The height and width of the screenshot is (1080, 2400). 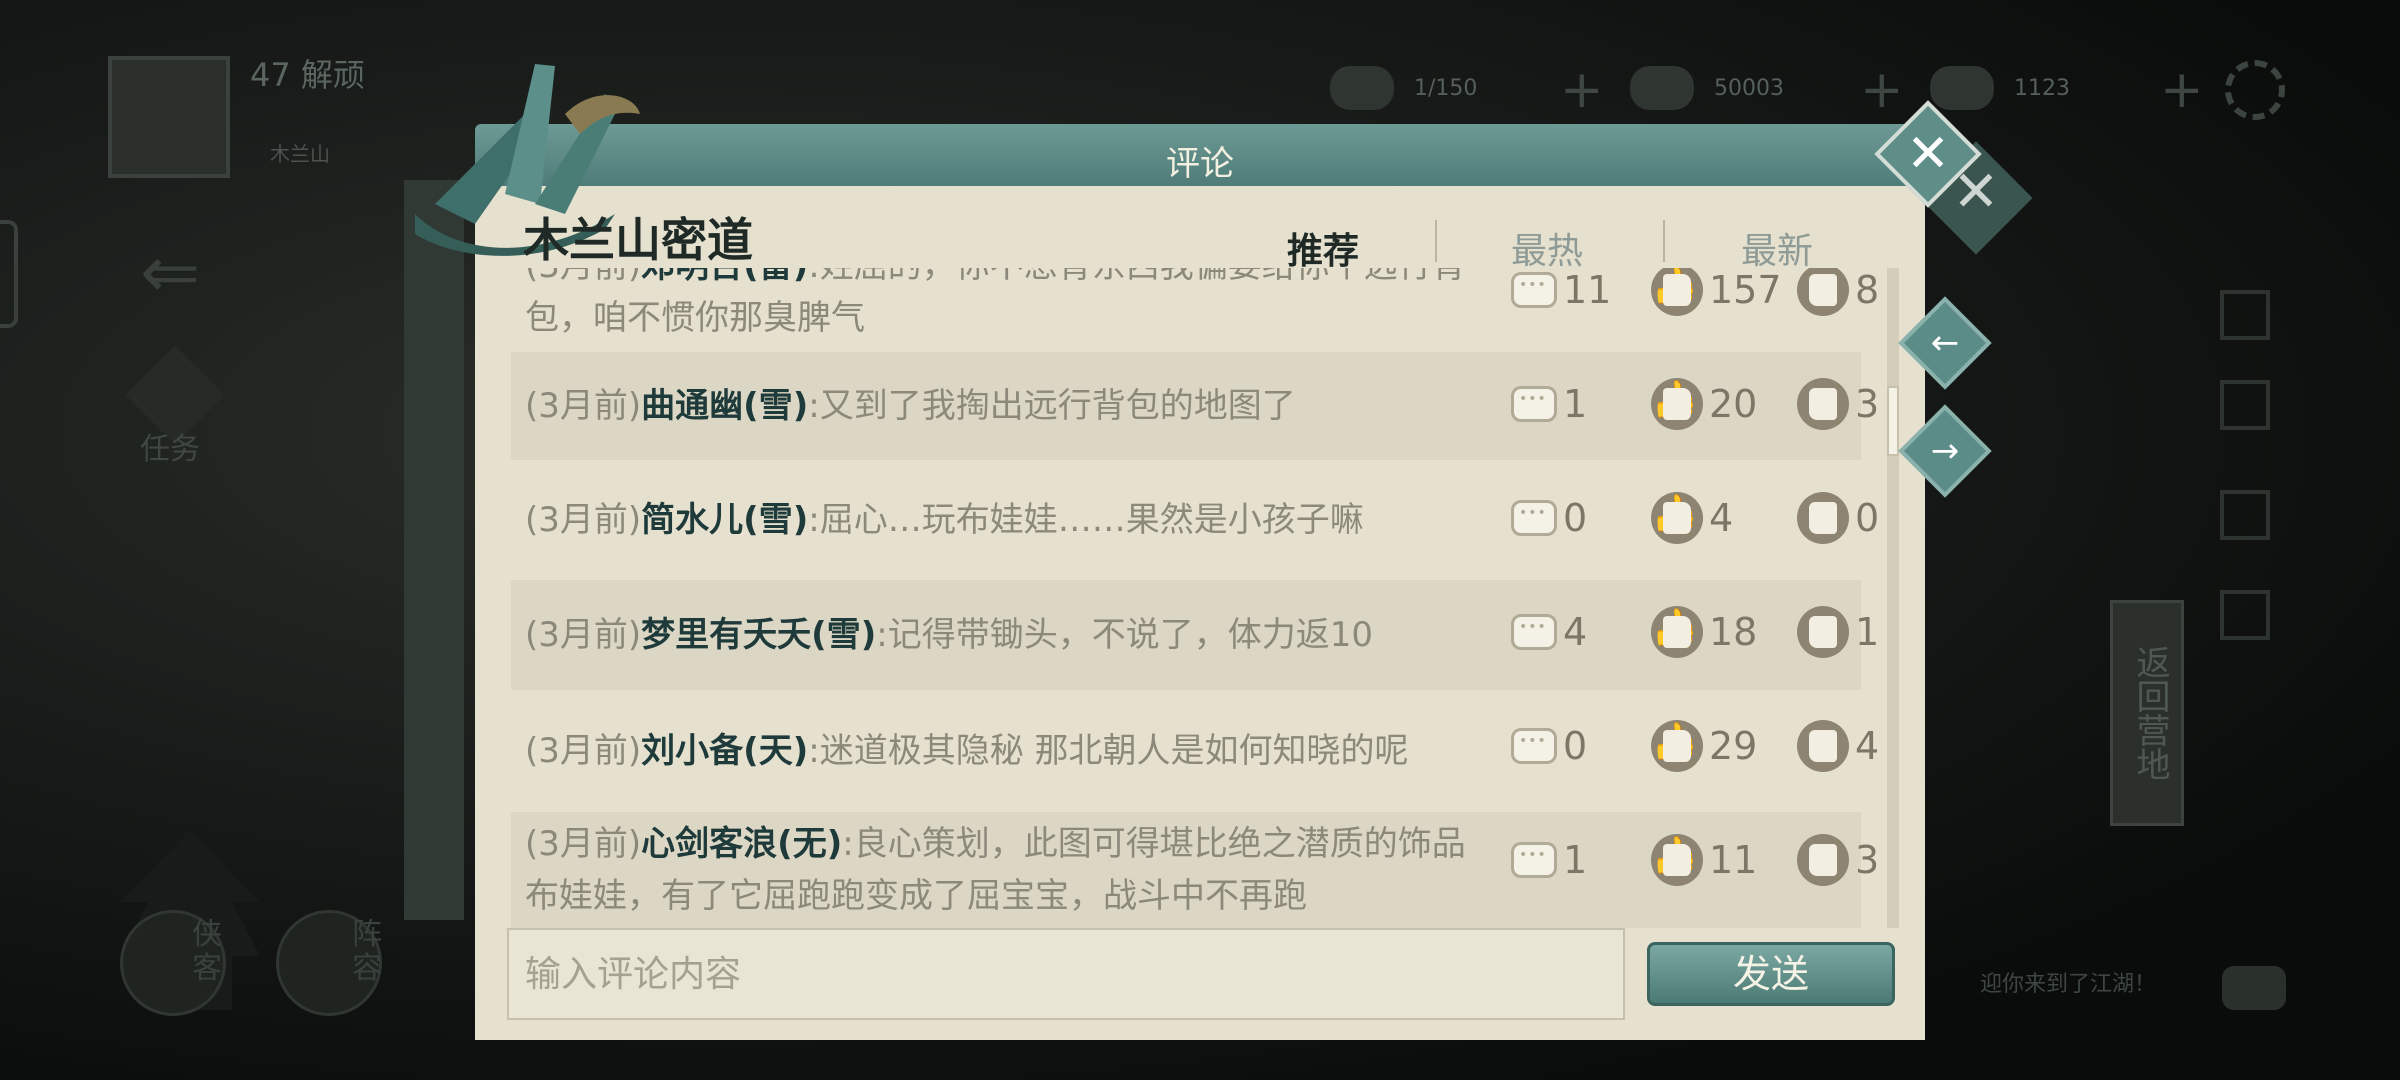 What do you see at coordinates (1733, 632) in the screenshot?
I see `like-value: 18` at bounding box center [1733, 632].